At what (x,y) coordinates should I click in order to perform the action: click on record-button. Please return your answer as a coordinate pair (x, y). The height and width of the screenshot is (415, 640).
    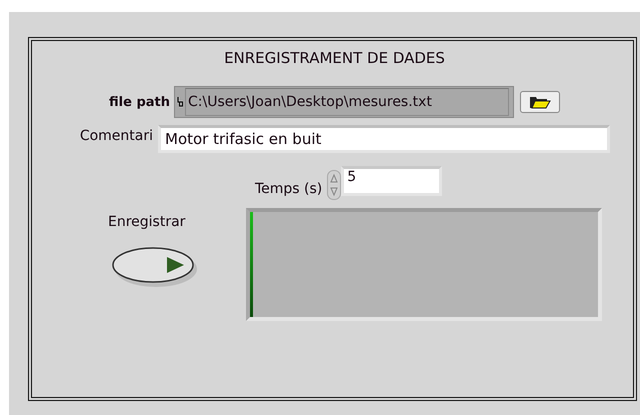
    Looking at the image, I should click on (155, 267).